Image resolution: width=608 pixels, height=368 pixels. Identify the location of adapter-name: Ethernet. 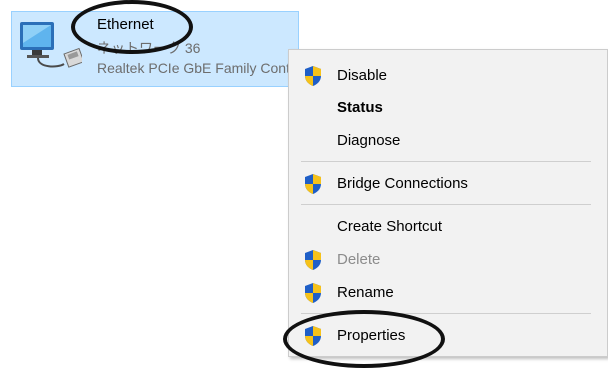
(125, 24).